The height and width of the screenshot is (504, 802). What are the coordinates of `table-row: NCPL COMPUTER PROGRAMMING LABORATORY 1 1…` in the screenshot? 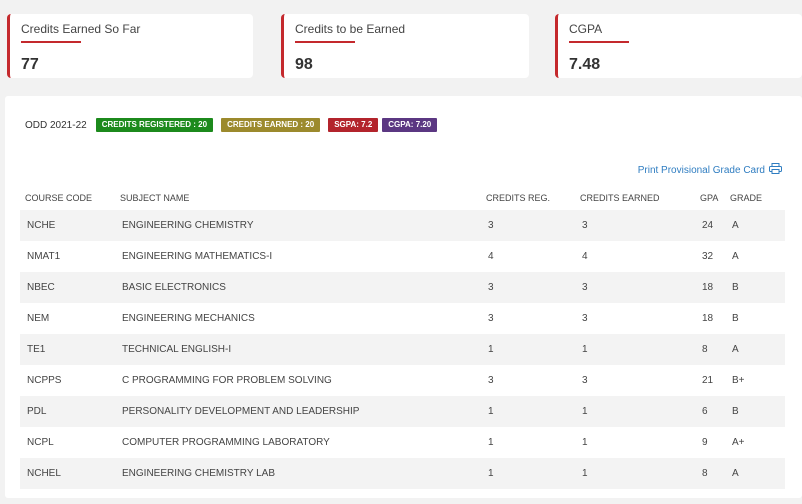 It's located at (402, 442).